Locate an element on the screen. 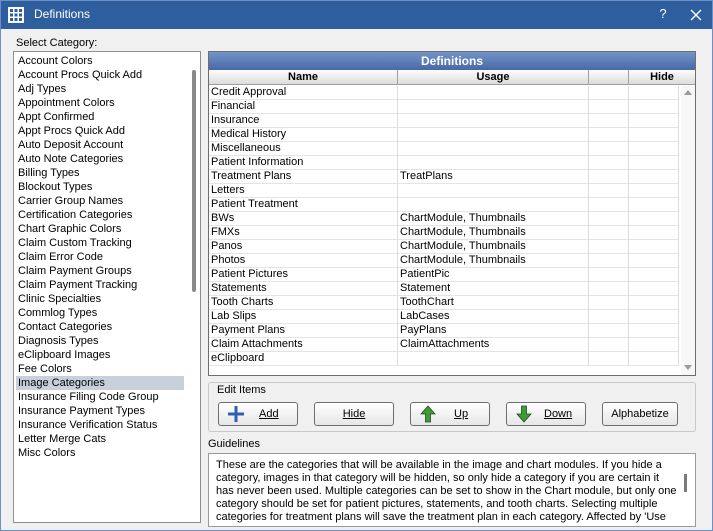 The image size is (713, 531). cell-name: Claim Attachments is located at coordinates (303, 345).